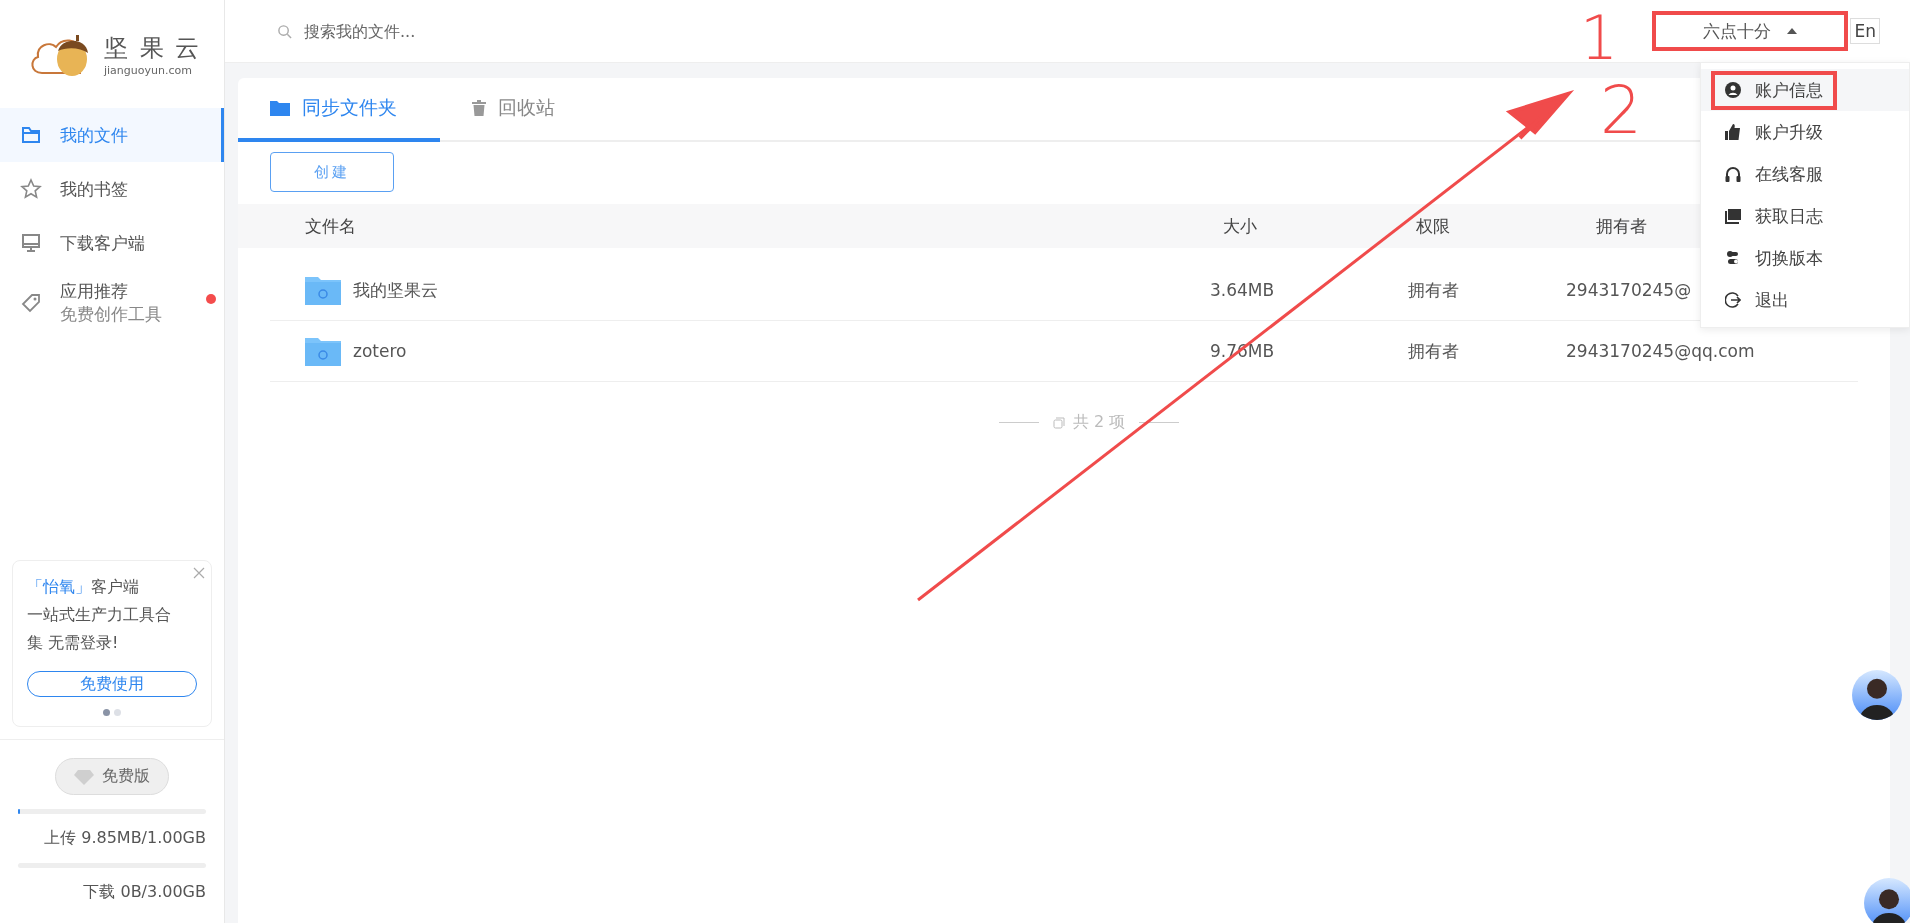 Image resolution: width=1910 pixels, height=923 pixels. What do you see at coordinates (380, 351) in the screenshot?
I see `file-name: zotero` at bounding box center [380, 351].